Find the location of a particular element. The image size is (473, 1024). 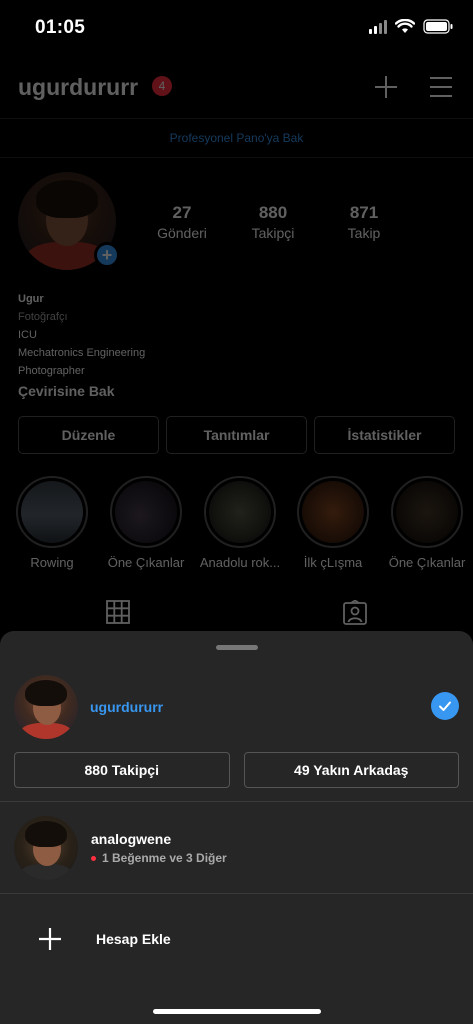

posts-stat: 27 Gönderi is located at coordinates (182, 222).